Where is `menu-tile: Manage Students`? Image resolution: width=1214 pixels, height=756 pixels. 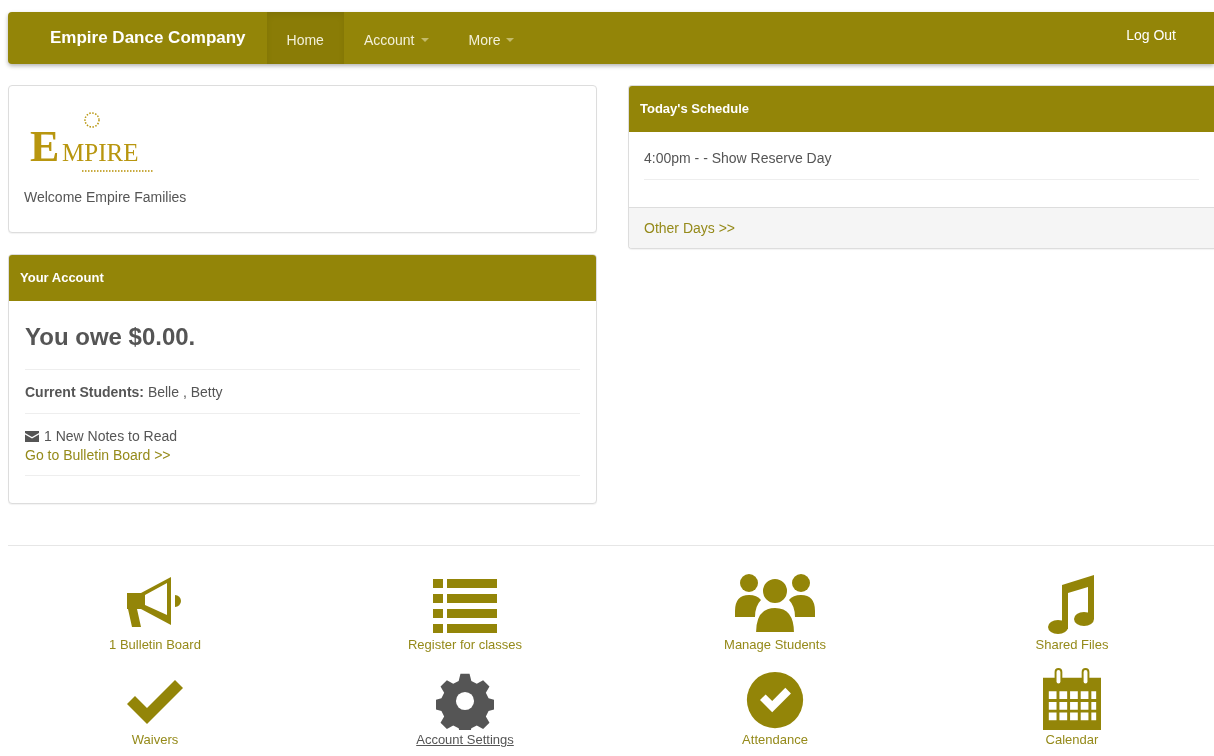
menu-tile: Manage Students is located at coordinates (775, 613).